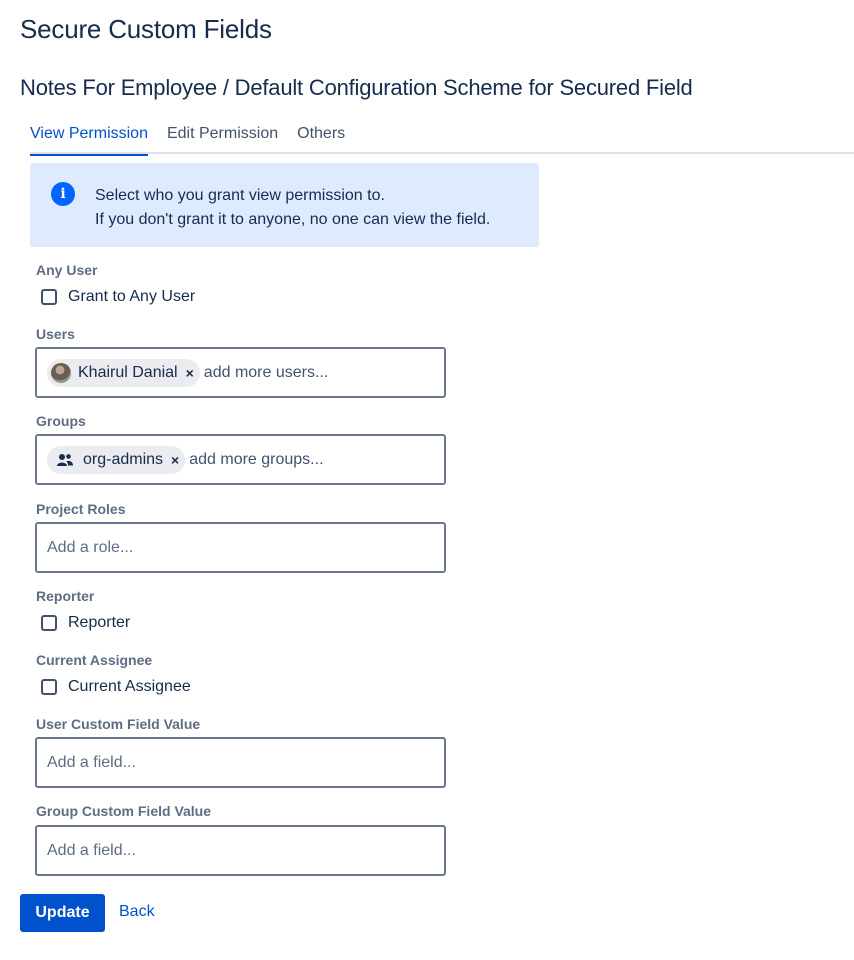  What do you see at coordinates (222, 138) in the screenshot?
I see `tab-edit-permission: Edit Permission` at bounding box center [222, 138].